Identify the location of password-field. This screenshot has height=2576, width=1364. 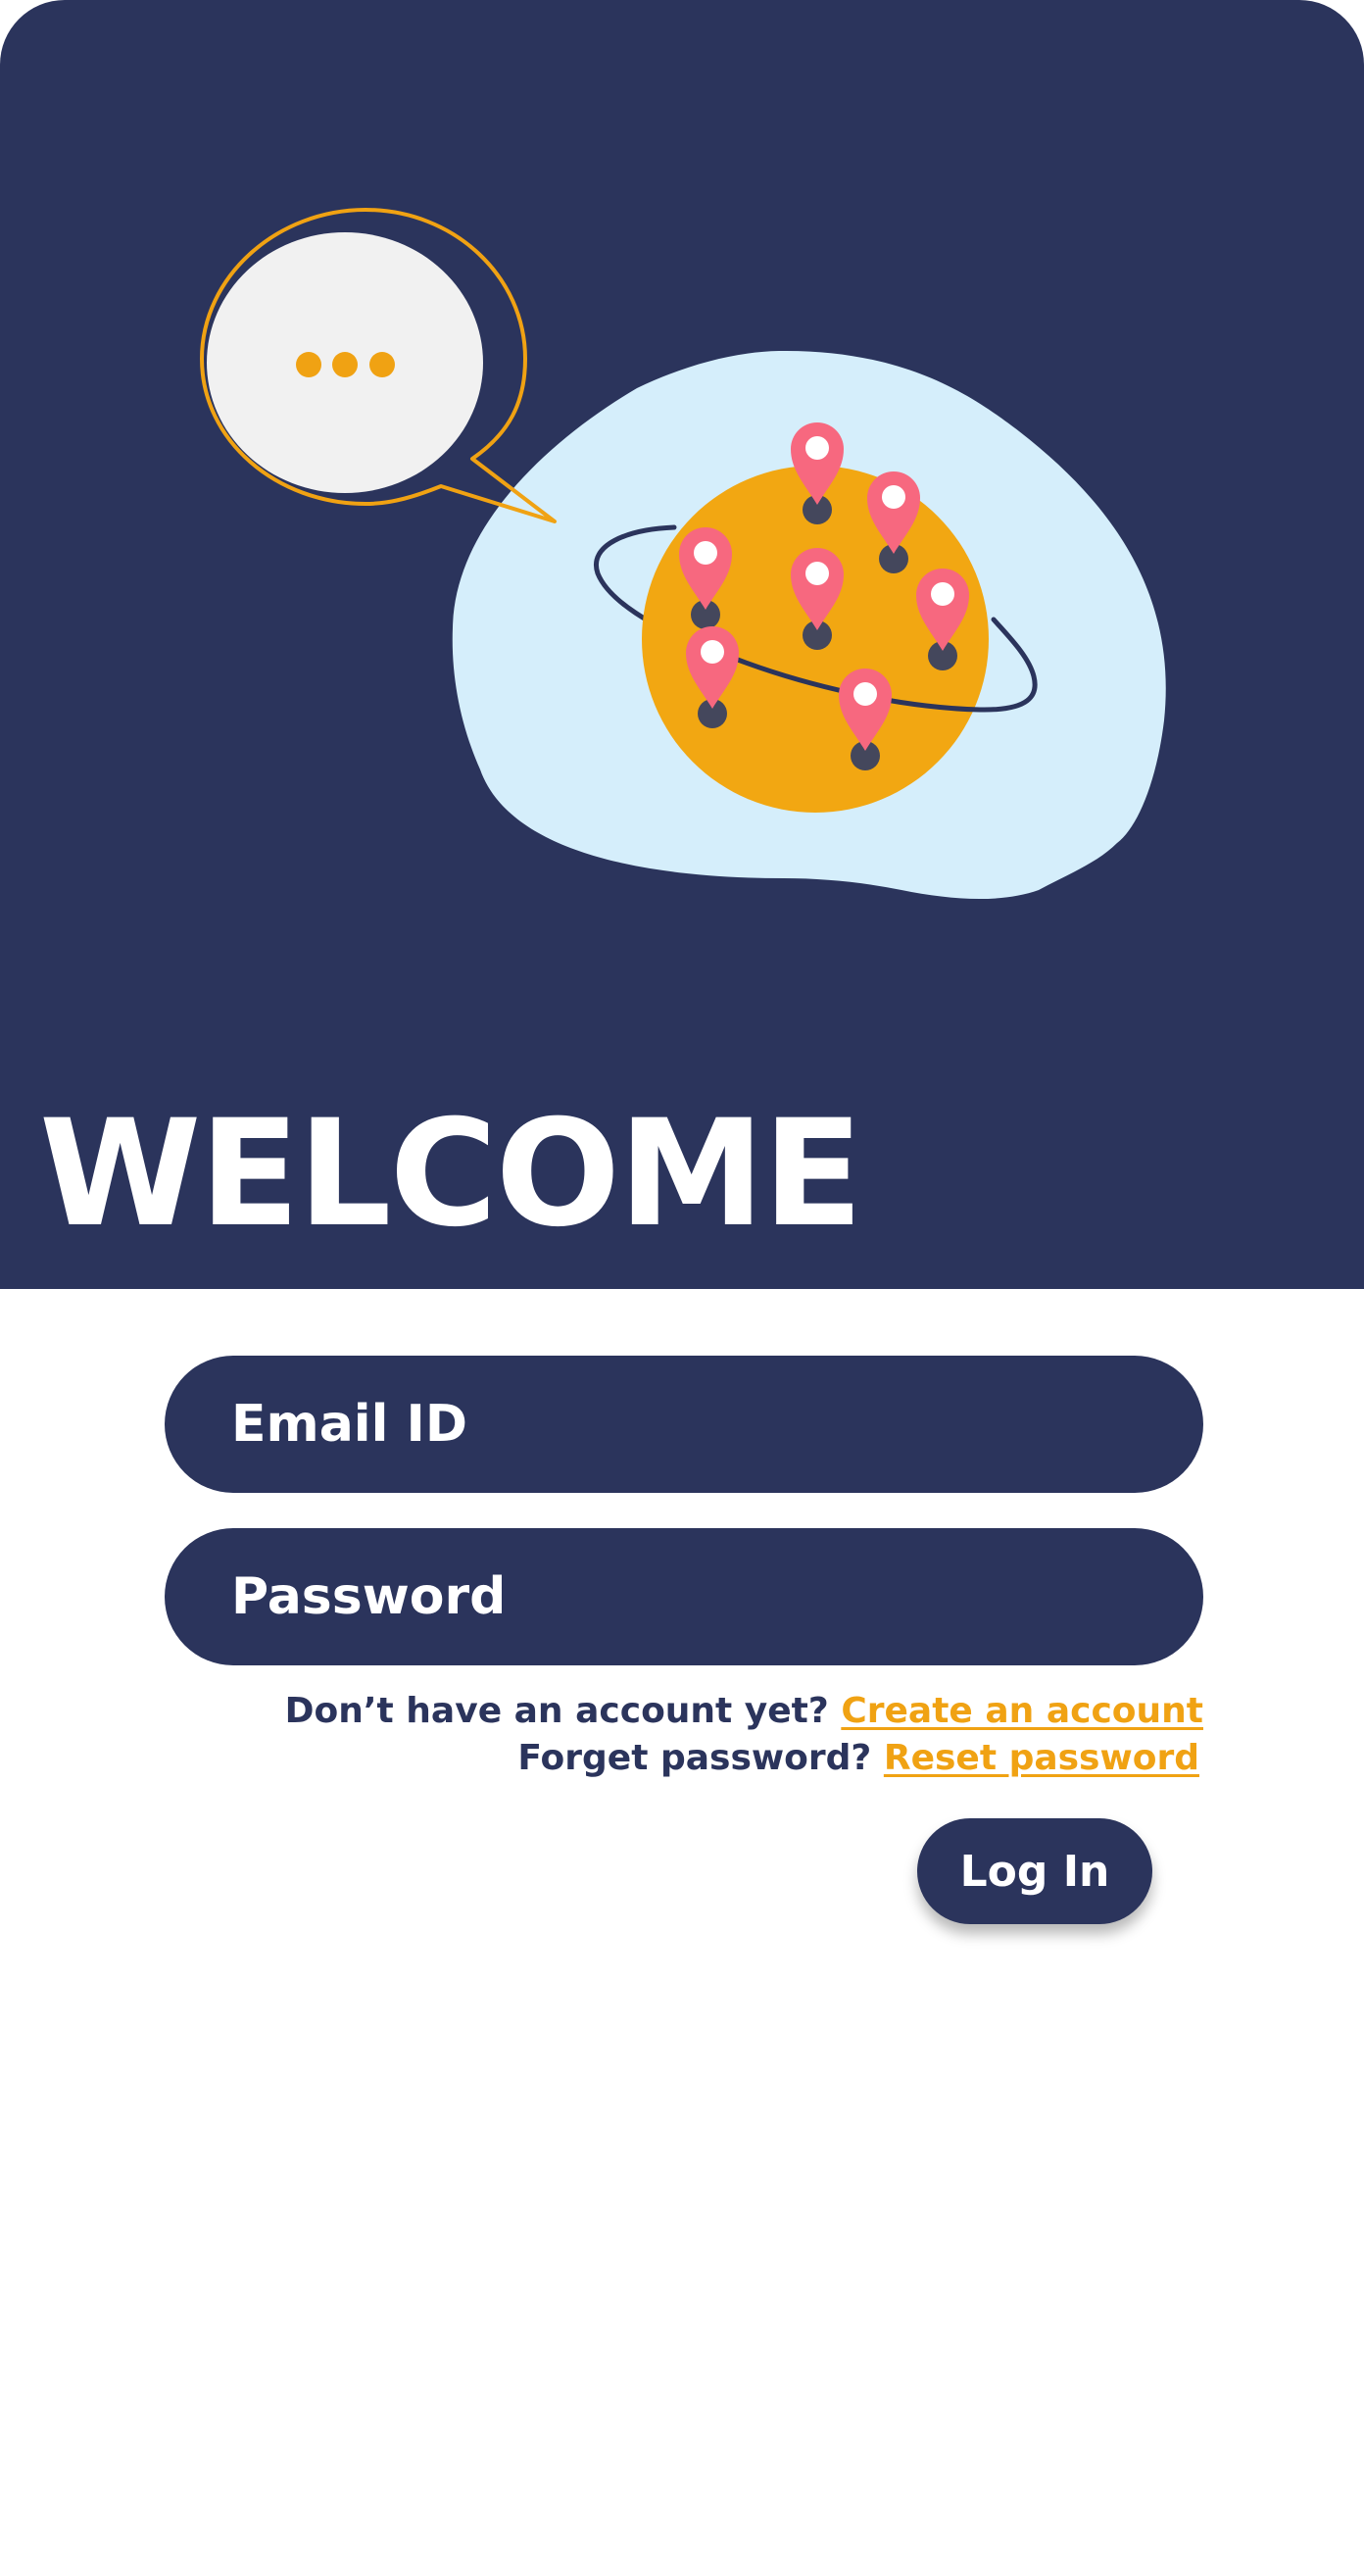
(684, 1596).